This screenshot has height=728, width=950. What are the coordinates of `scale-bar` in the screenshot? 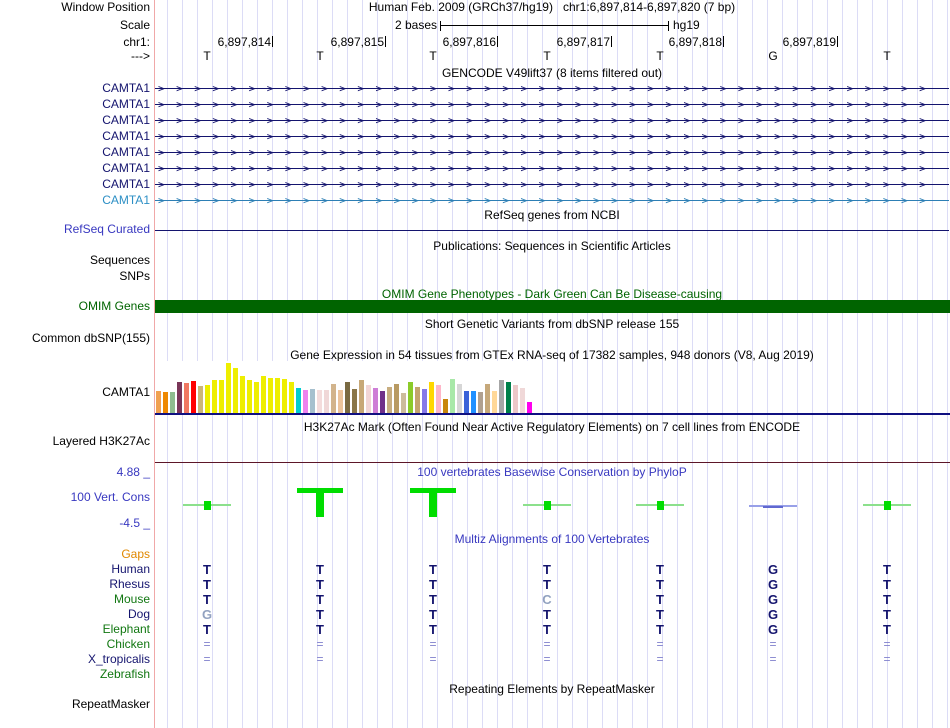 It's located at (554, 26).